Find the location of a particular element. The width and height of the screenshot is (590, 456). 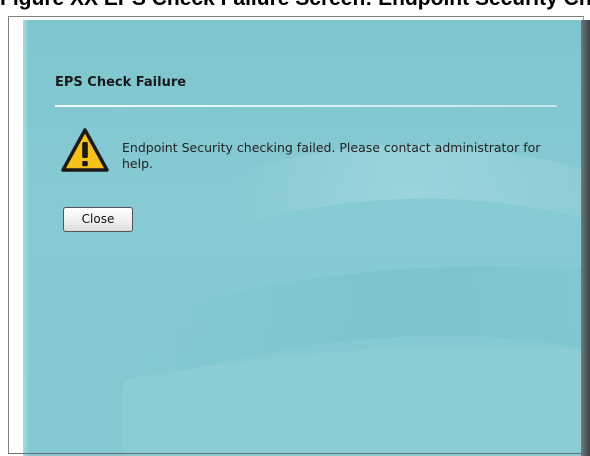

warning-icon is located at coordinates (85, 150).